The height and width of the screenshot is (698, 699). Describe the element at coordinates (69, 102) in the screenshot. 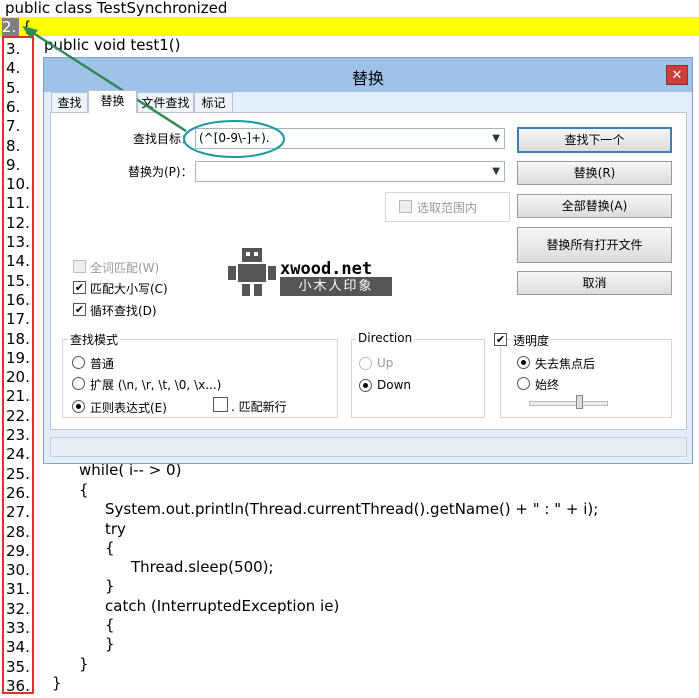

I see `tab-find: 查找` at that location.